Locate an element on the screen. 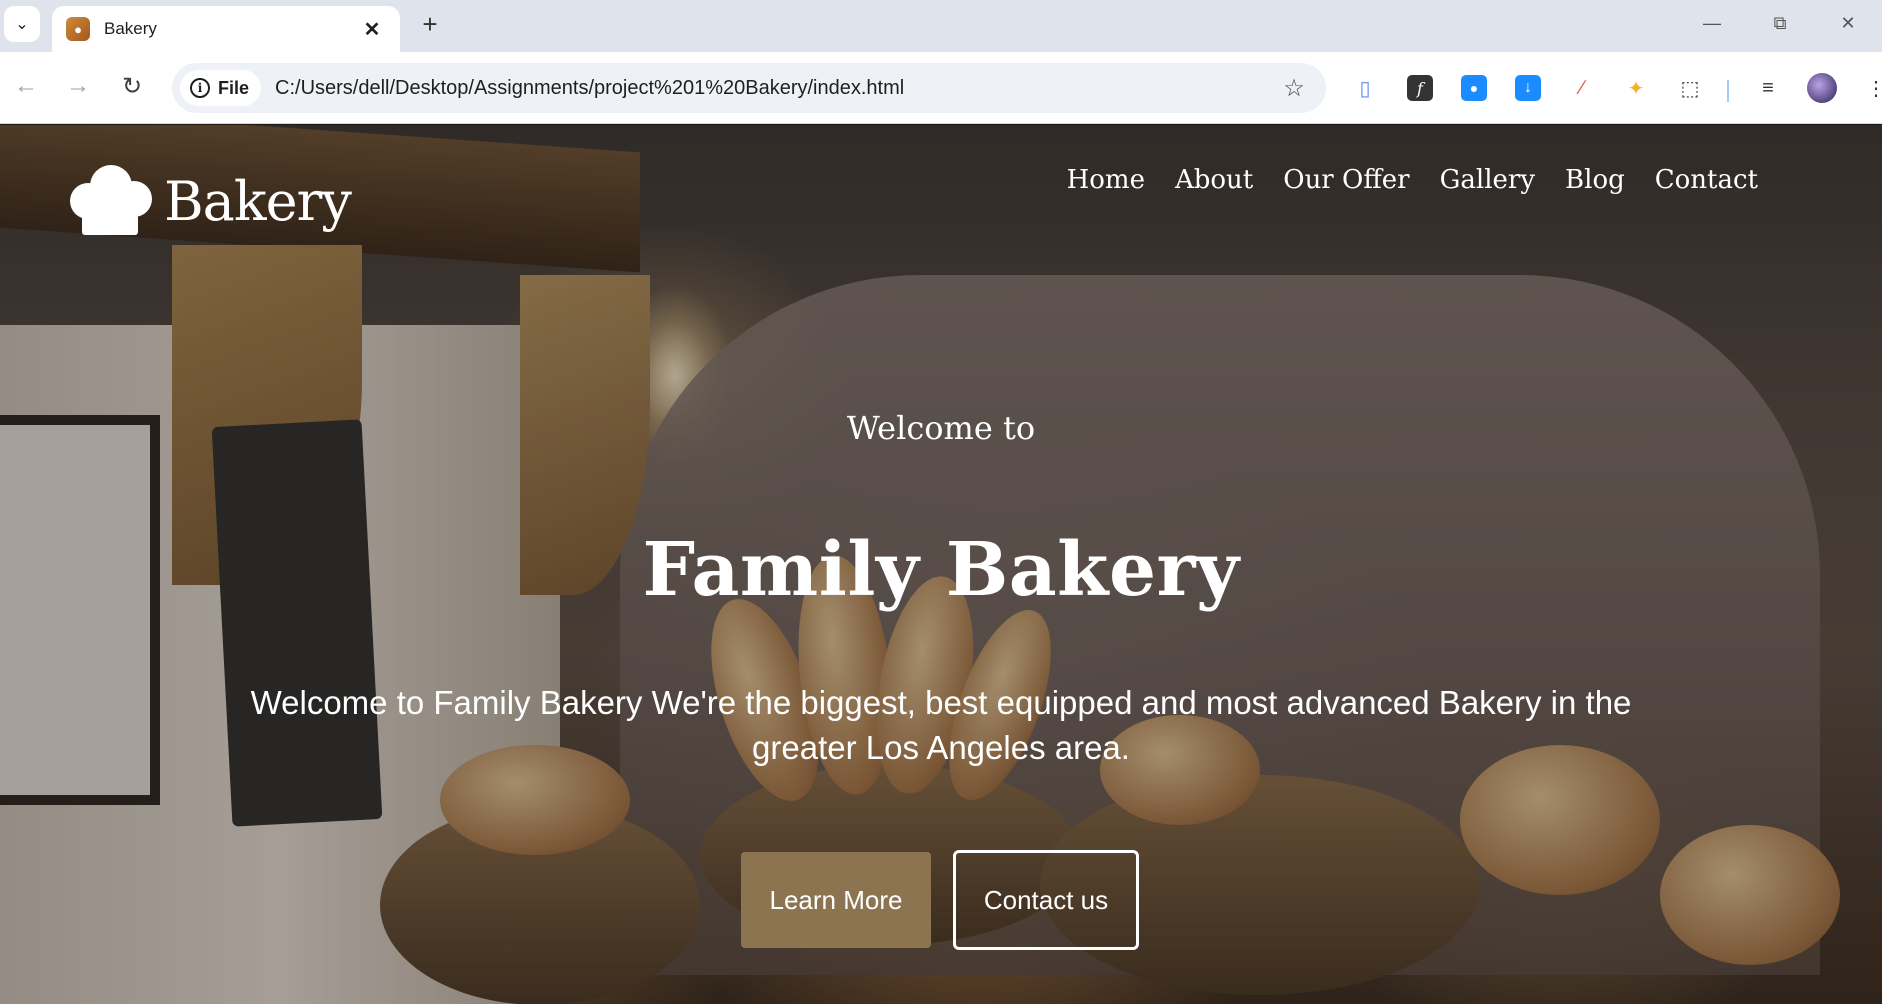 The height and width of the screenshot is (1004, 1882). learn-more-button: Learn More is located at coordinates (836, 900).